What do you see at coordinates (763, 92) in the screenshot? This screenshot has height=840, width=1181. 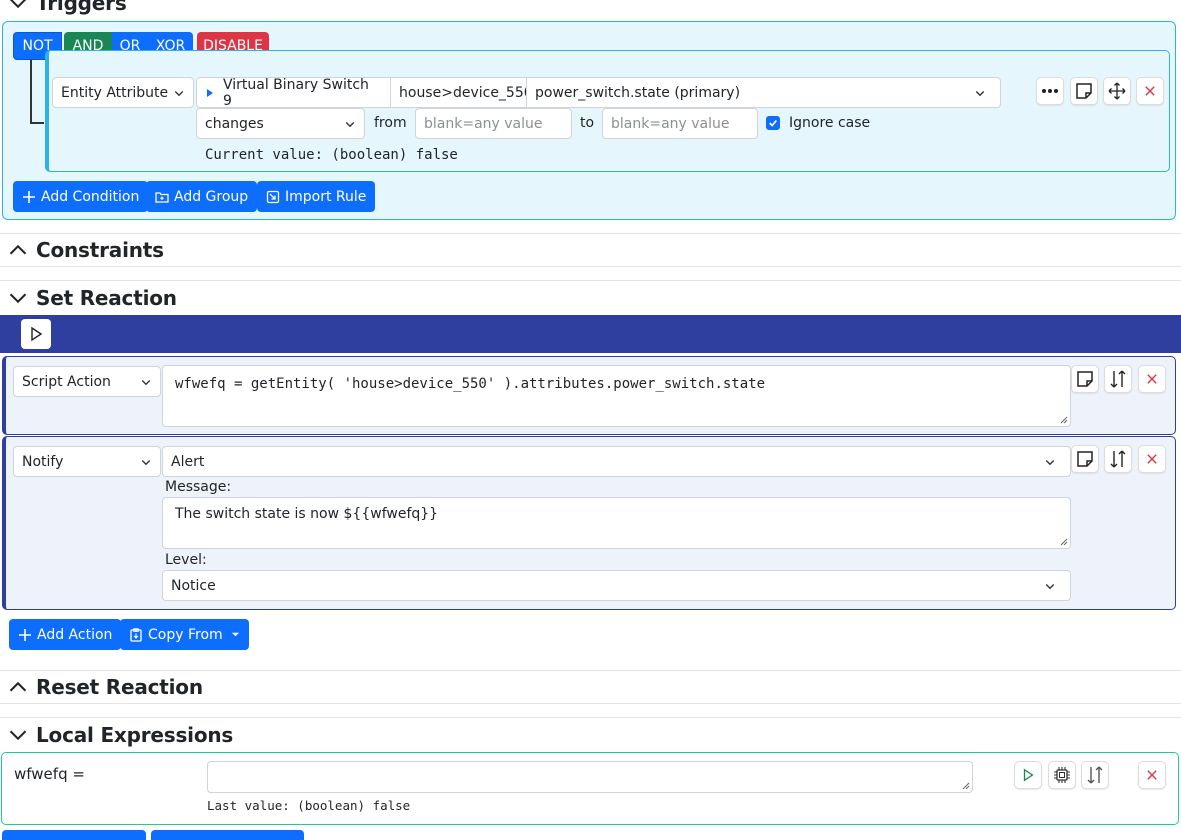 I see `attribute-select: power_switch.state (primary)` at bounding box center [763, 92].